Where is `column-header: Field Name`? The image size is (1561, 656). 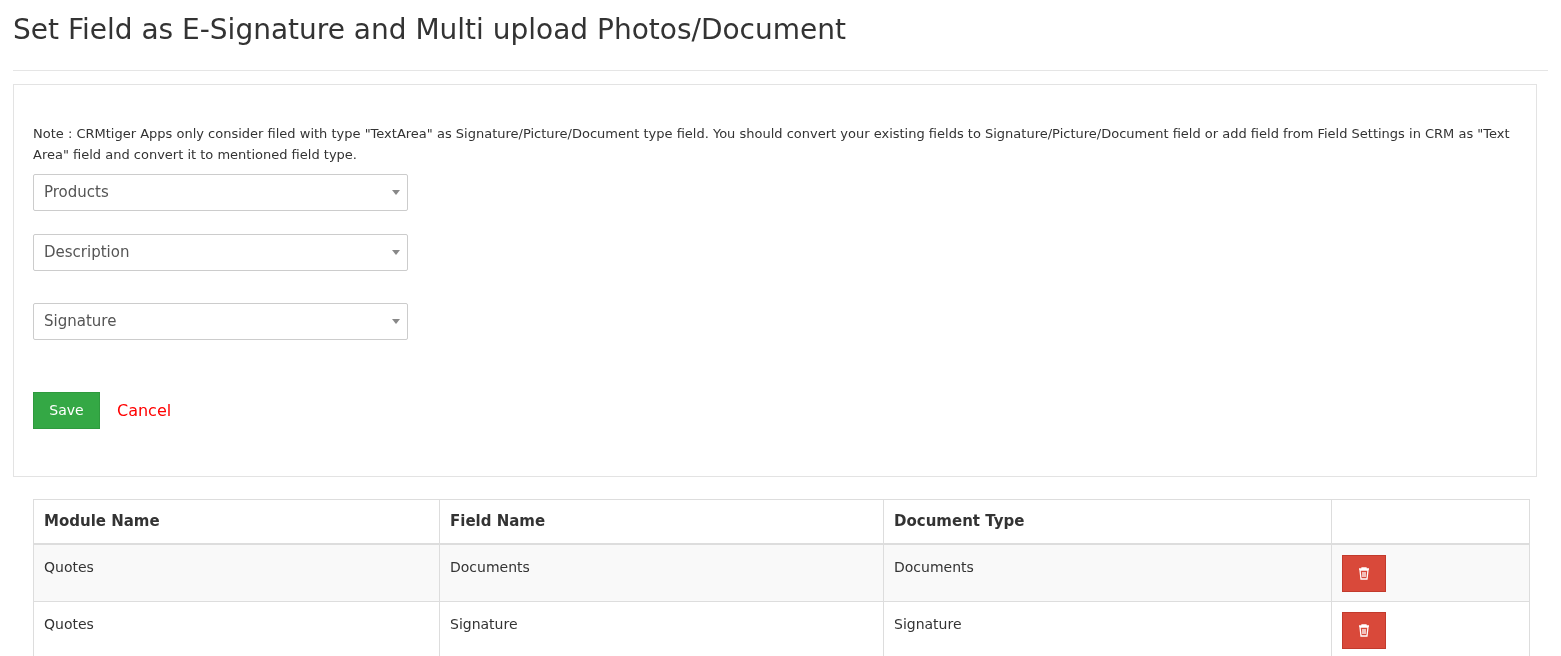 column-header: Field Name is located at coordinates (498, 521).